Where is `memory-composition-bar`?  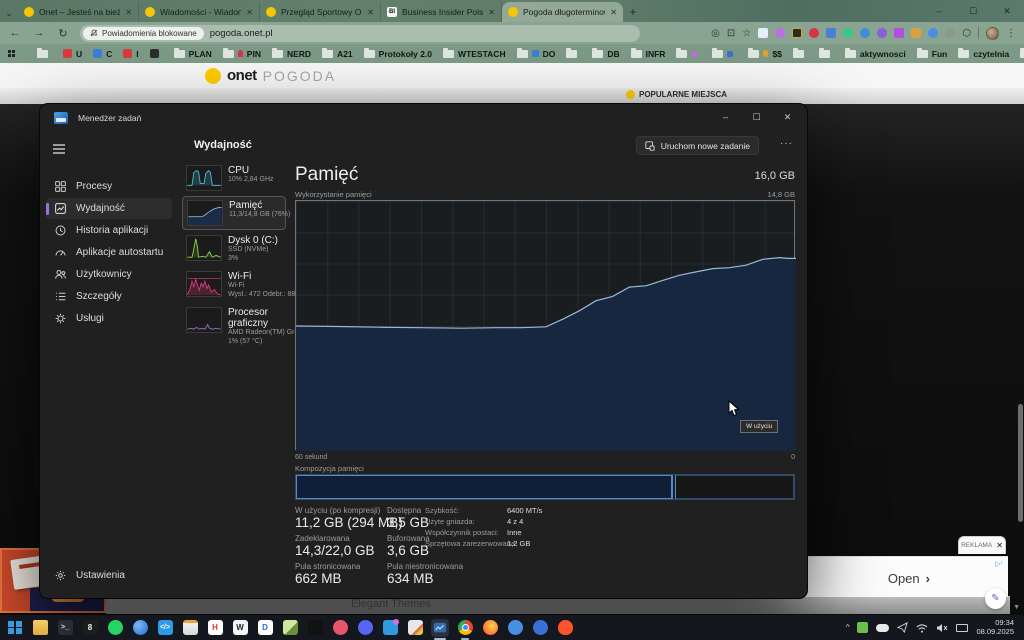
memory-composition-bar is located at coordinates (545, 487).